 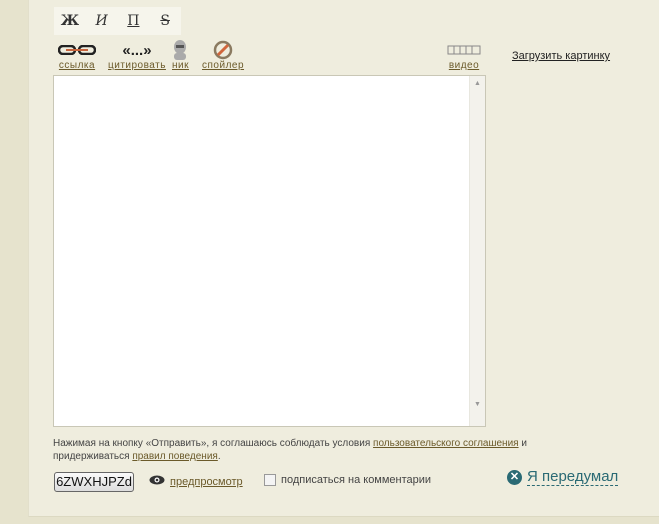 I want to click on bold-button: Ж, so click(x=70, y=21).